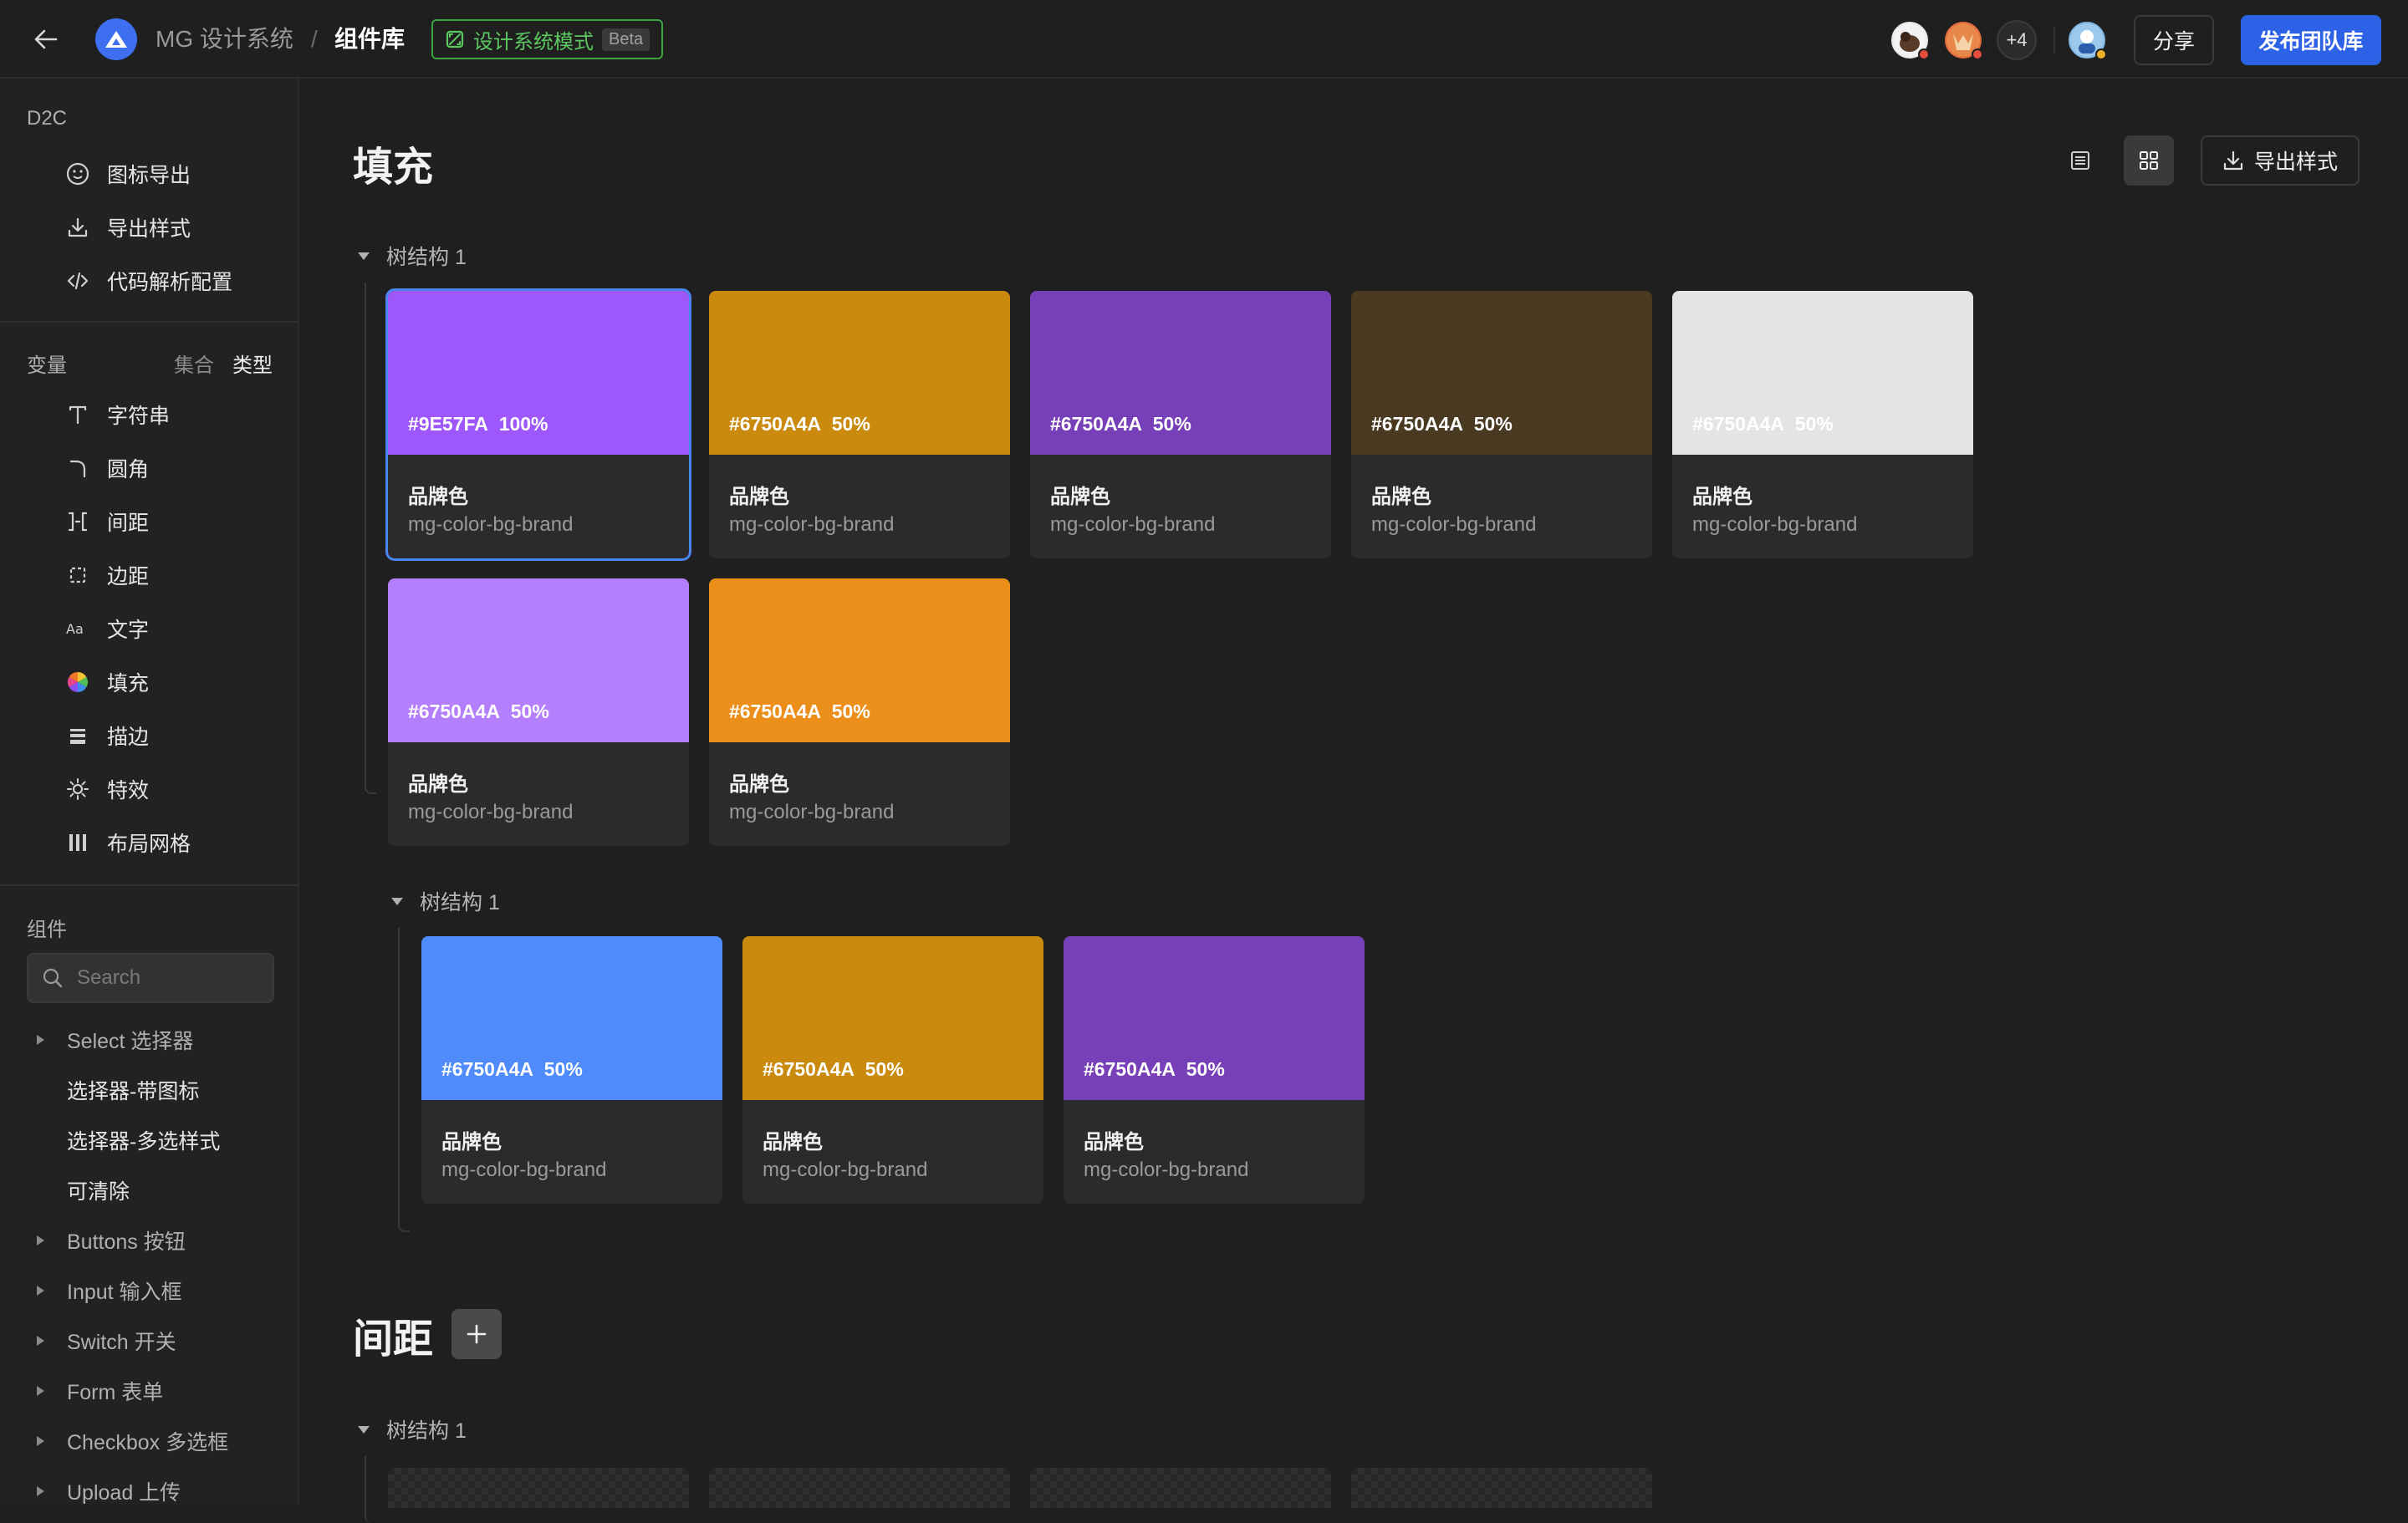  Describe the element at coordinates (143, 1140) in the screenshot. I see `tree-item-select-multi: 选择器-多选样式` at that location.